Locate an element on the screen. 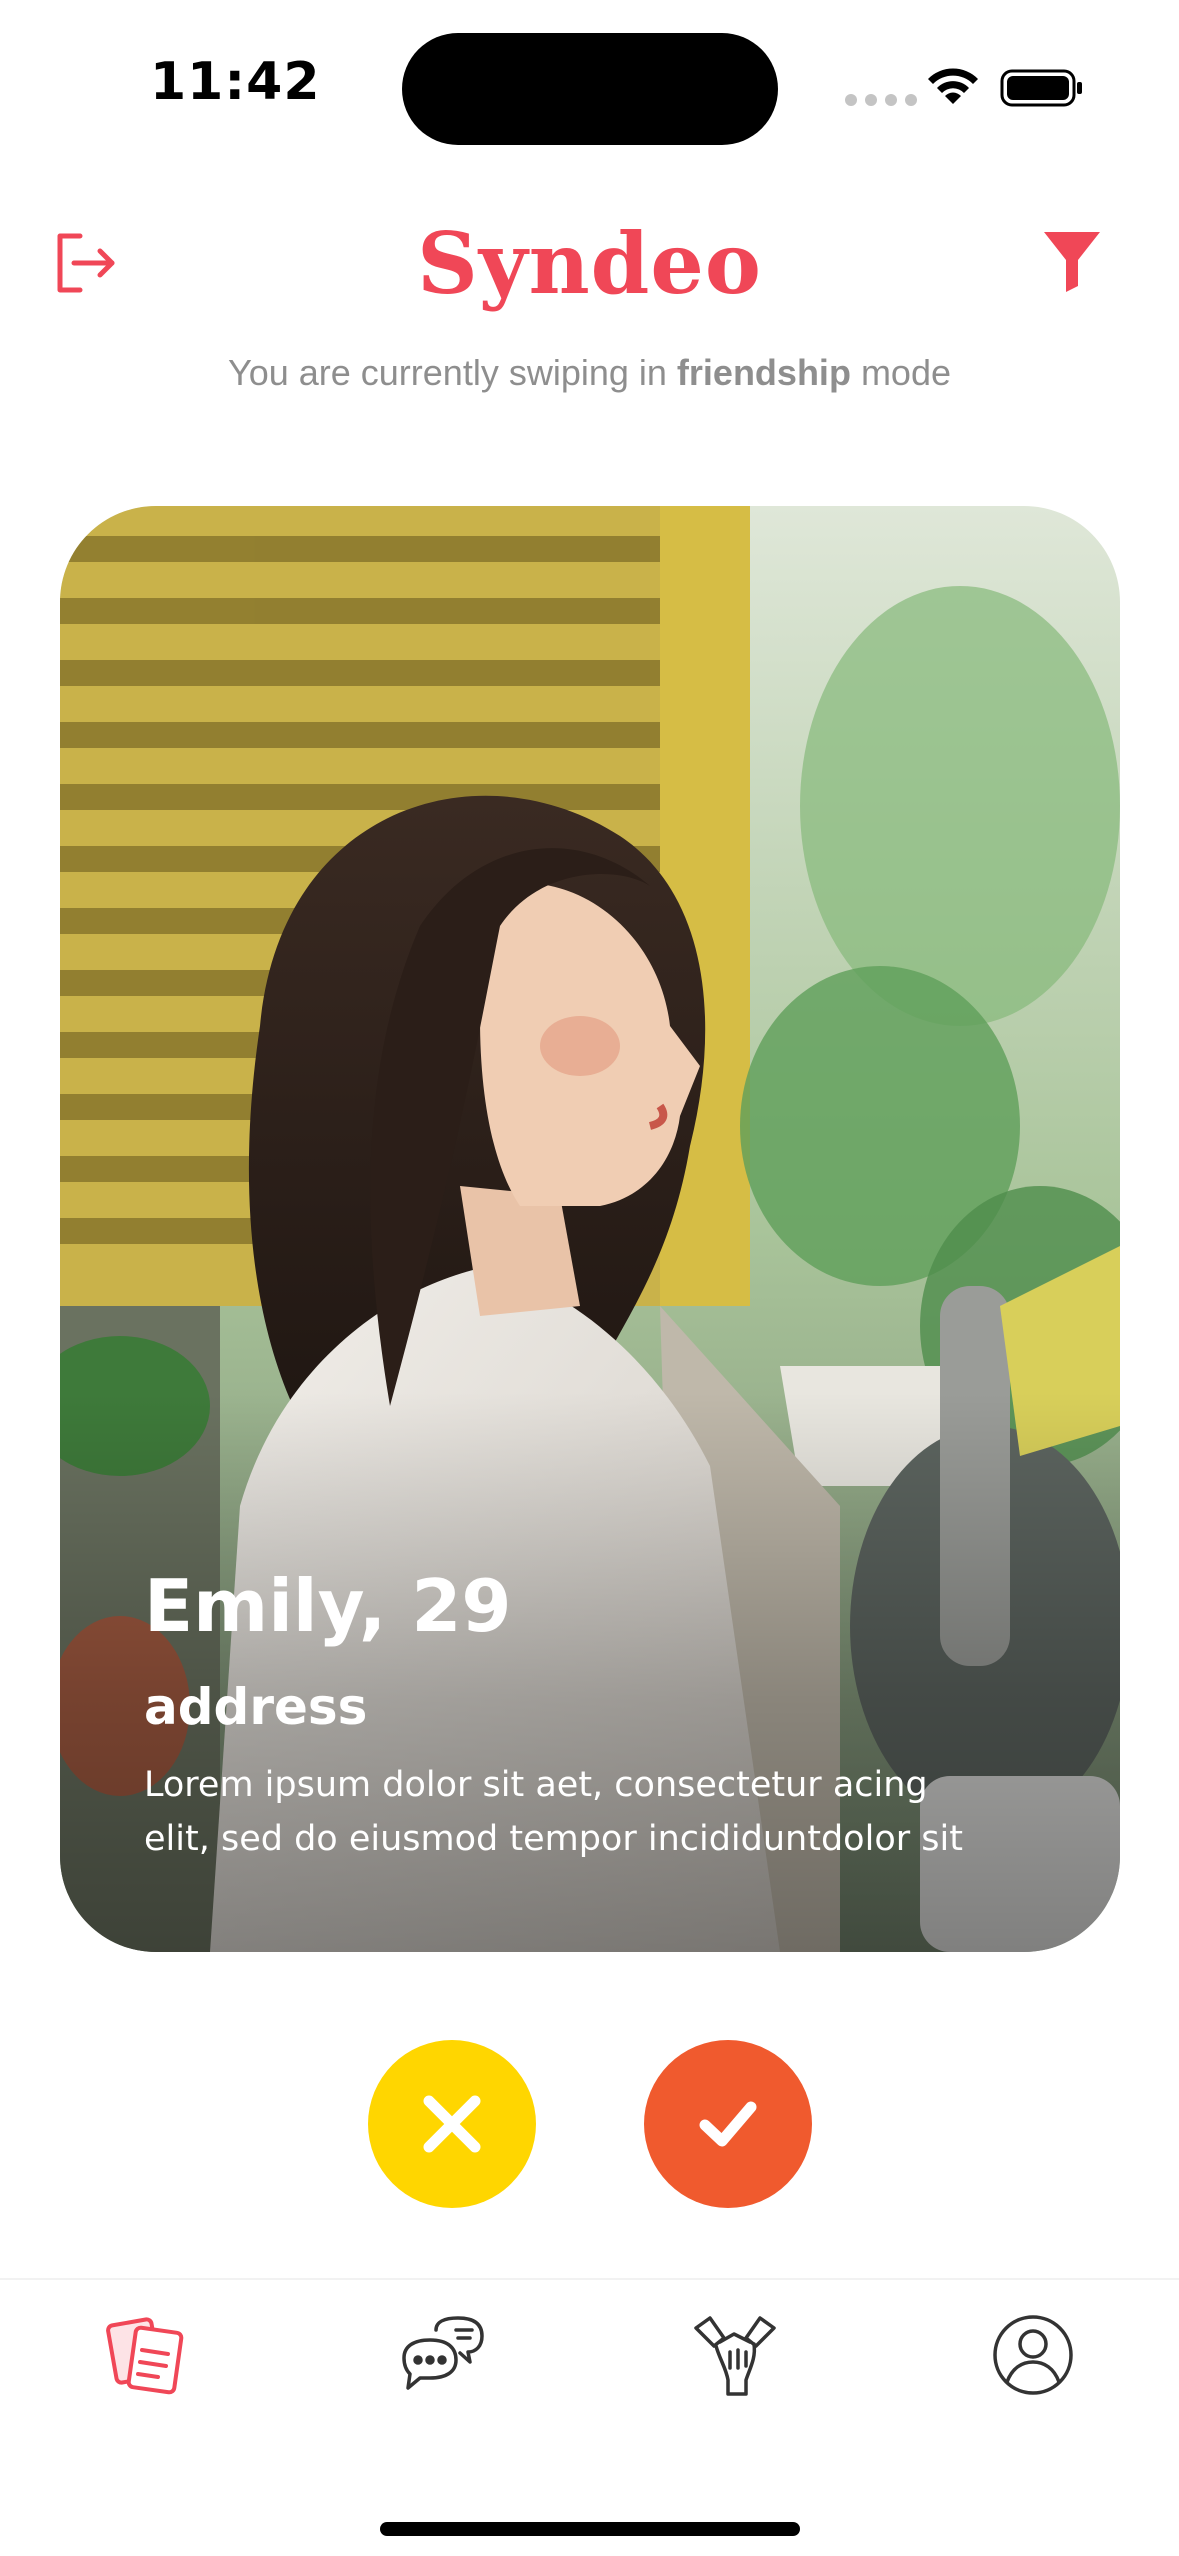  tab-chat is located at coordinates (443, 2355).